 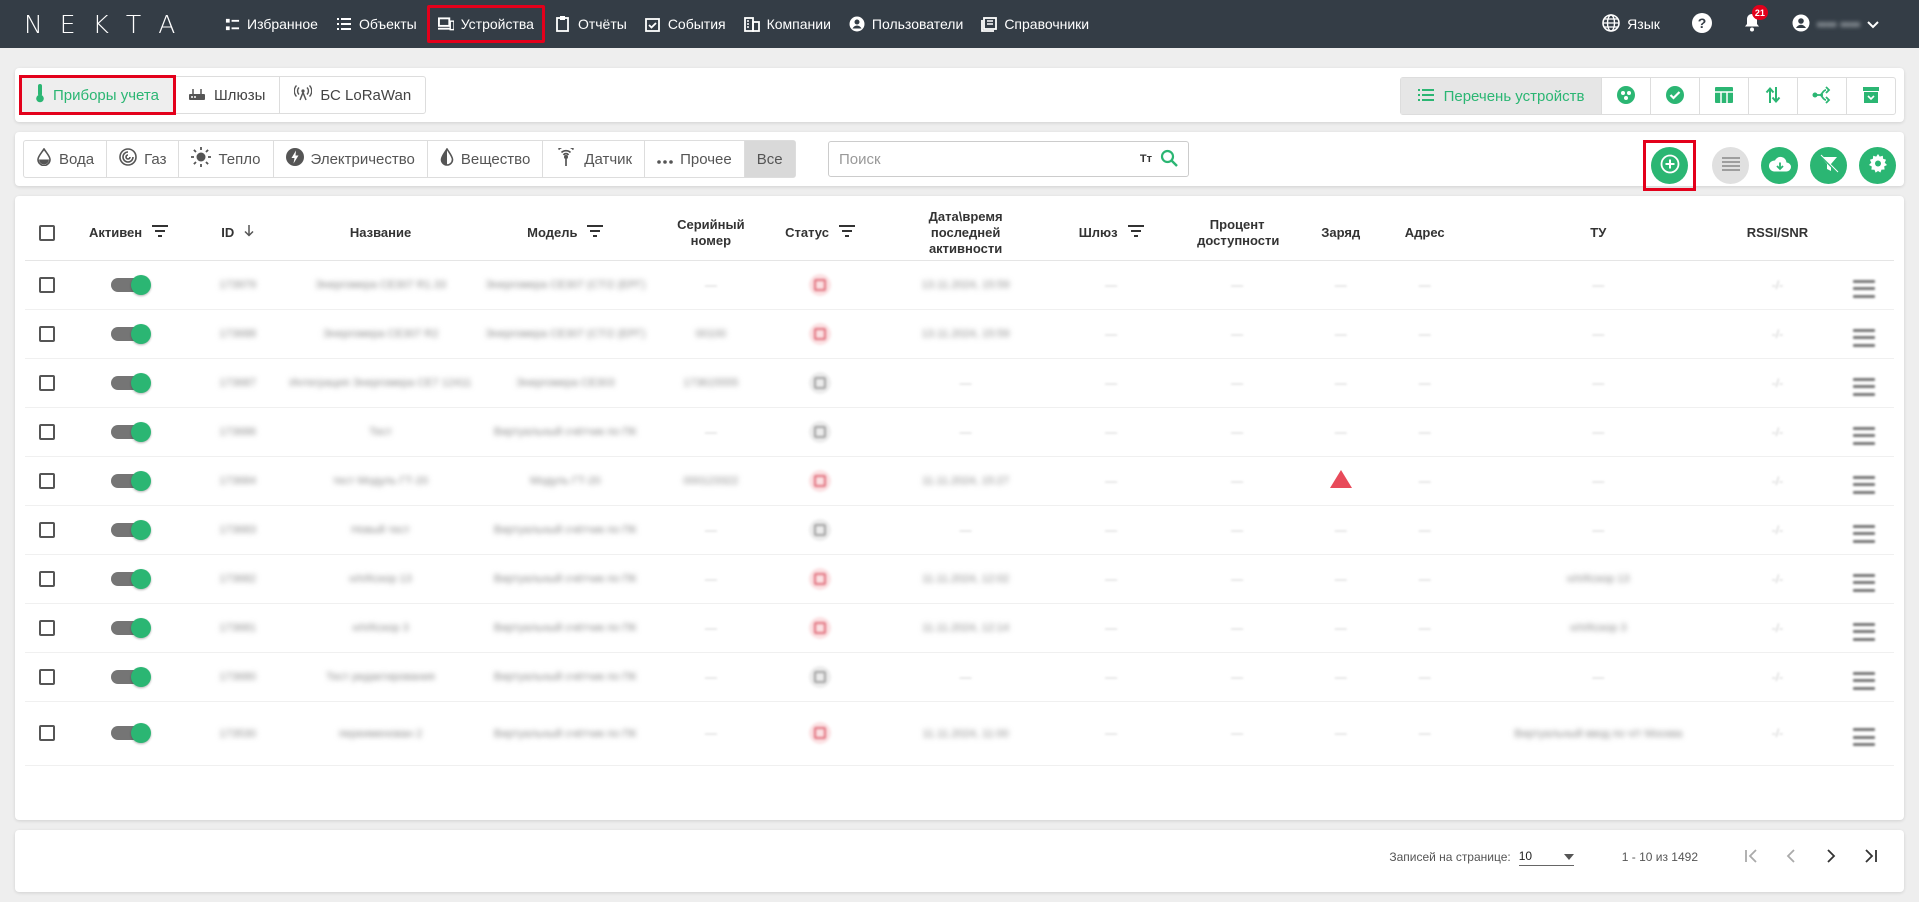 What do you see at coordinates (565, 233) in the screenshot?
I see `header-model: Модель` at bounding box center [565, 233].